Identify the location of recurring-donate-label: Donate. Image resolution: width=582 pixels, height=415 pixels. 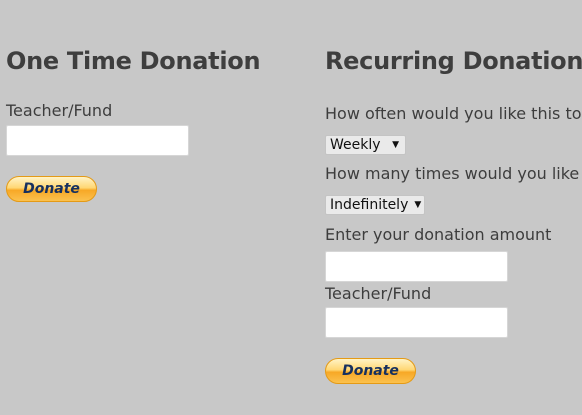
(370, 371).